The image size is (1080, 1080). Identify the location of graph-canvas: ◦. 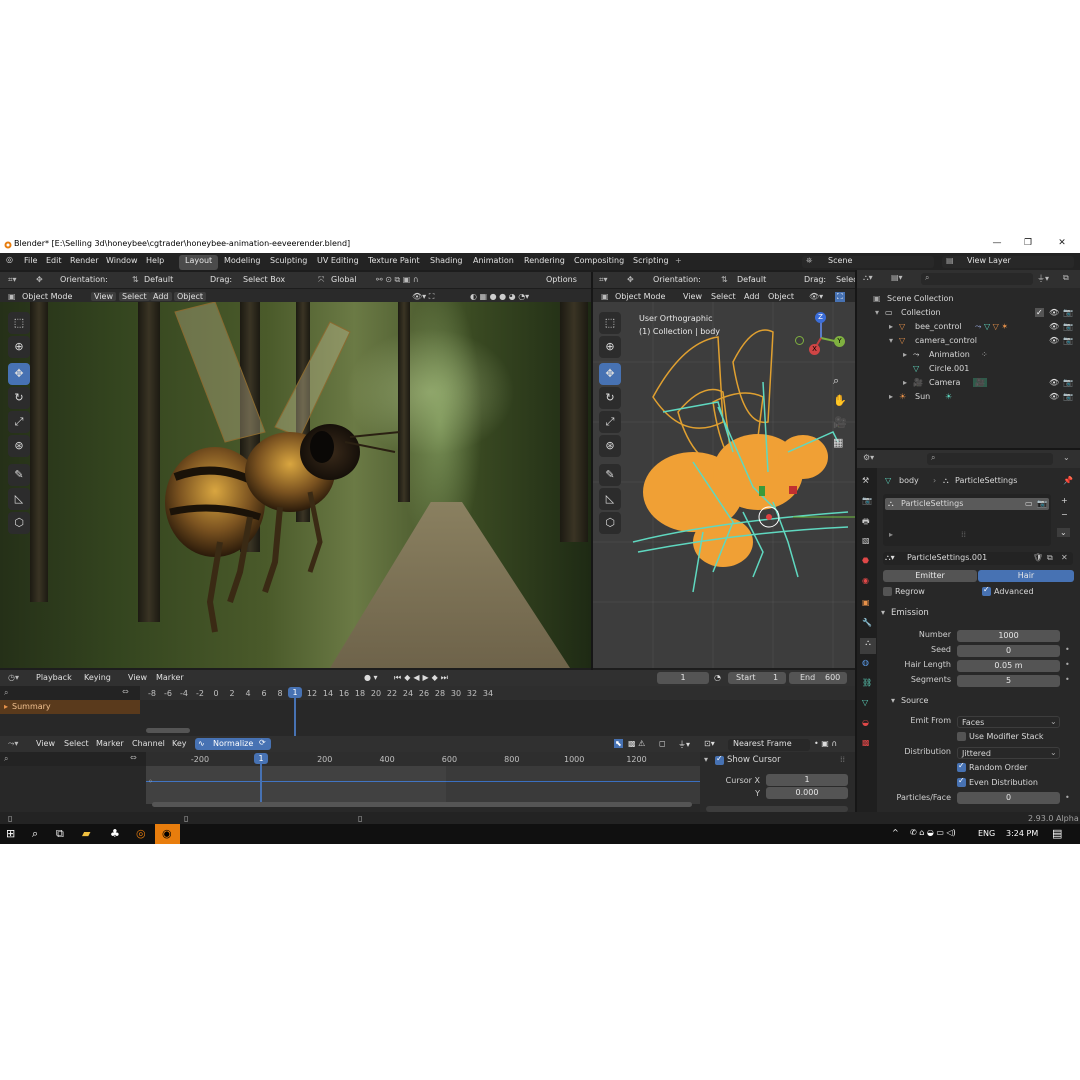
(423, 785).